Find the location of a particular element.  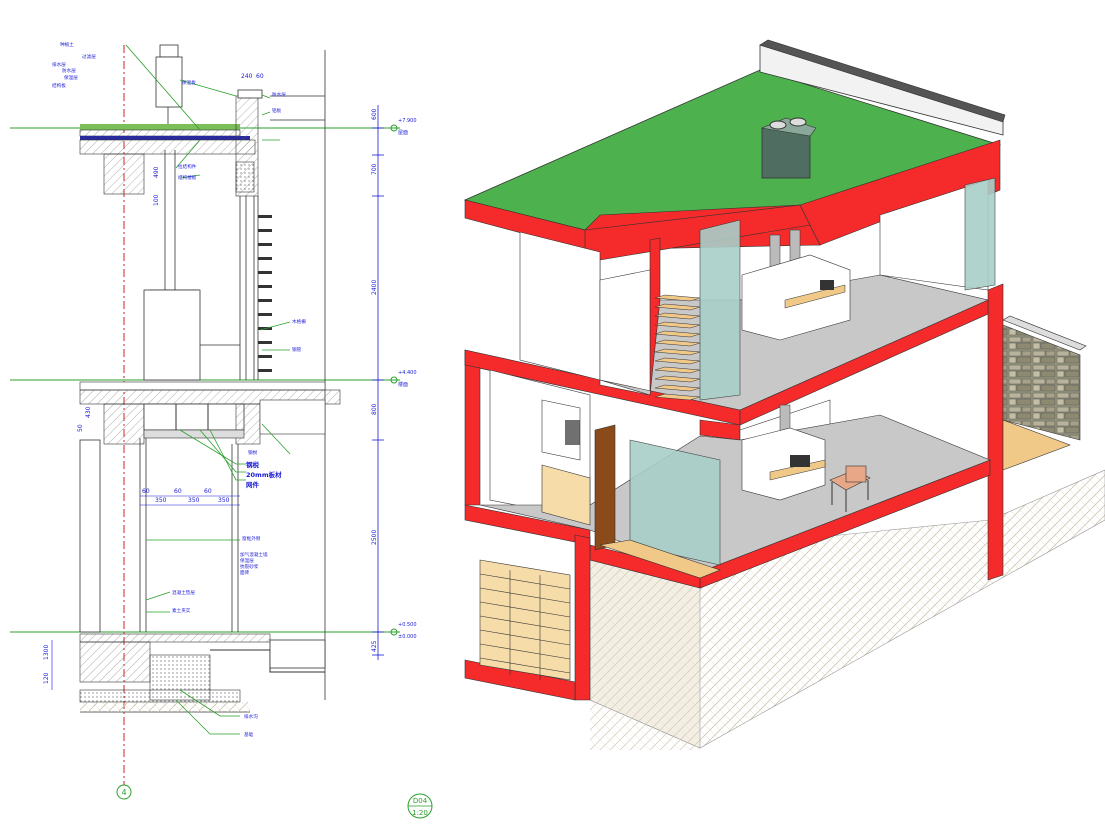

roof-beam is located at coordinates (124, 174).